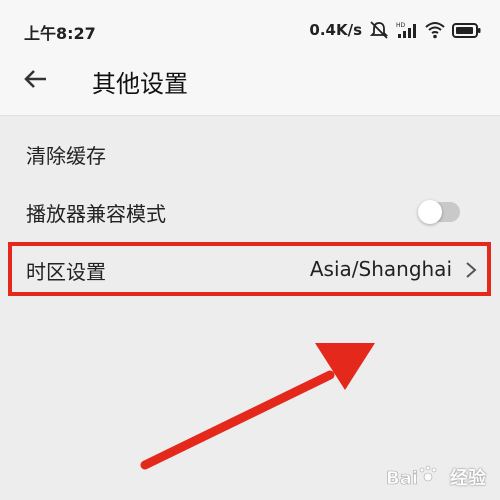 The height and width of the screenshot is (500, 500). I want to click on status-time: 上午8:27, so click(60, 33).